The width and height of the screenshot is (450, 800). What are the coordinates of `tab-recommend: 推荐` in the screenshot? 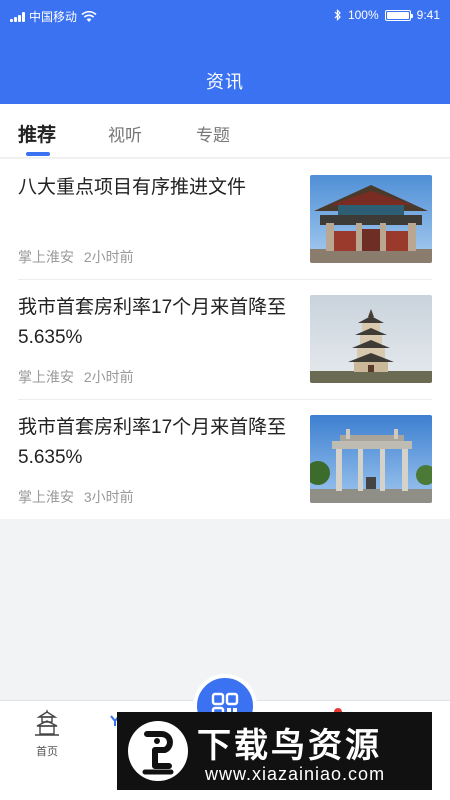 It's located at (37, 133).